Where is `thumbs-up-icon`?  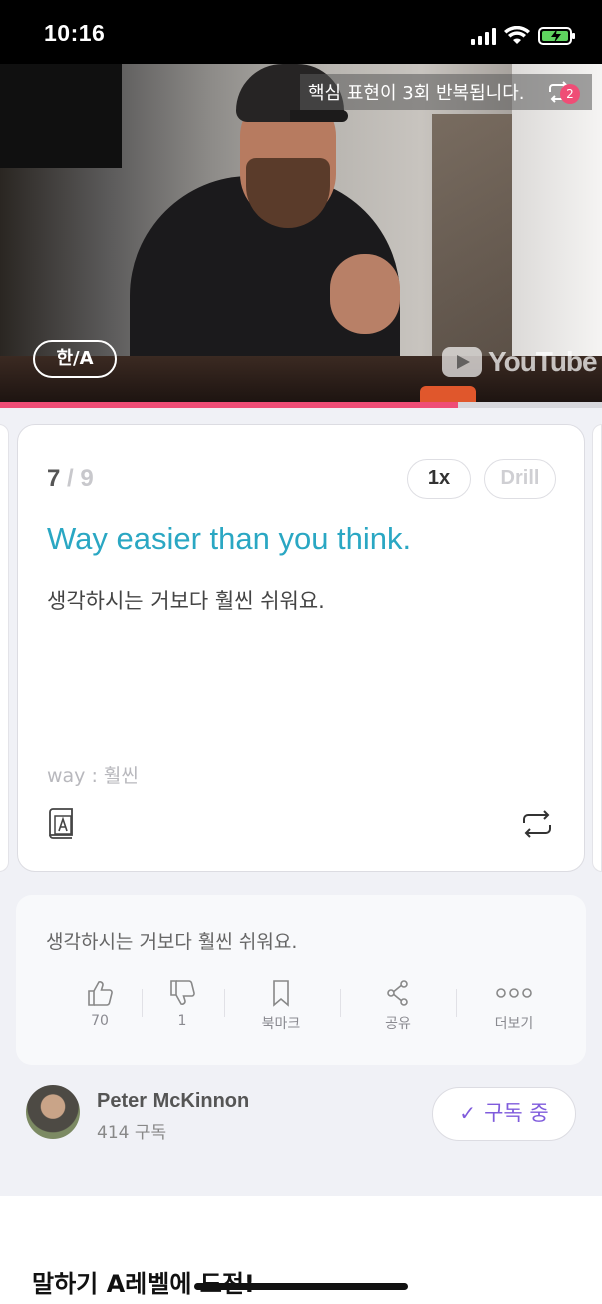
thumbs-up-icon is located at coordinates (100, 993).